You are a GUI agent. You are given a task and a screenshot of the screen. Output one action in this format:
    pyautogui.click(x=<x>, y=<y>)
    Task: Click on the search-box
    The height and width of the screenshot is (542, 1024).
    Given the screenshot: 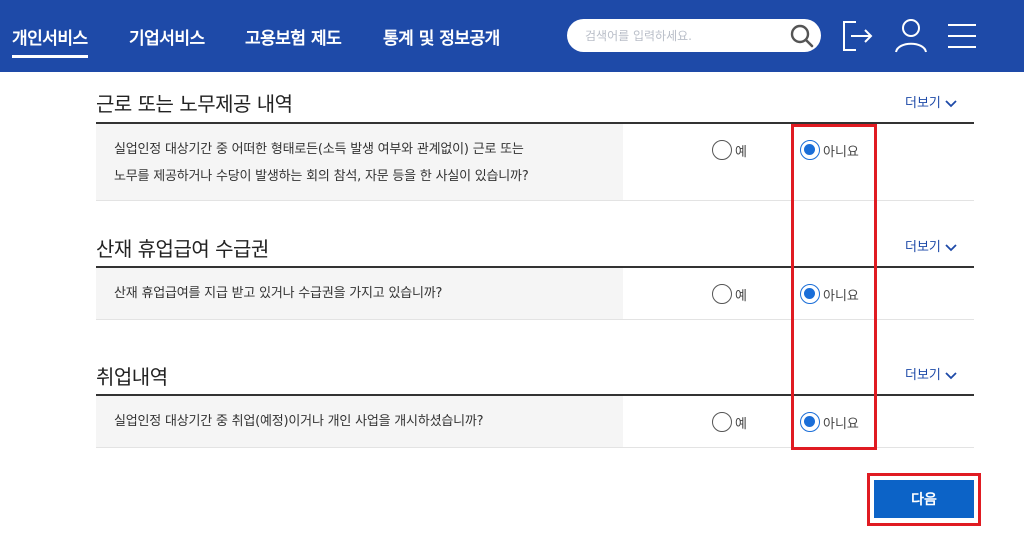 What is the action you would take?
    pyautogui.click(x=694, y=35)
    